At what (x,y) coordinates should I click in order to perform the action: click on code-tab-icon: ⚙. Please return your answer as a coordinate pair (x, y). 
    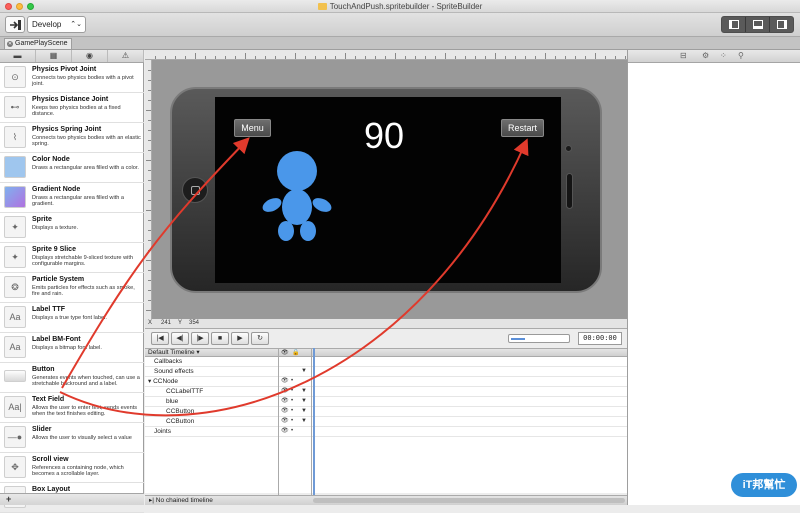
    Looking at the image, I should click on (705, 55).